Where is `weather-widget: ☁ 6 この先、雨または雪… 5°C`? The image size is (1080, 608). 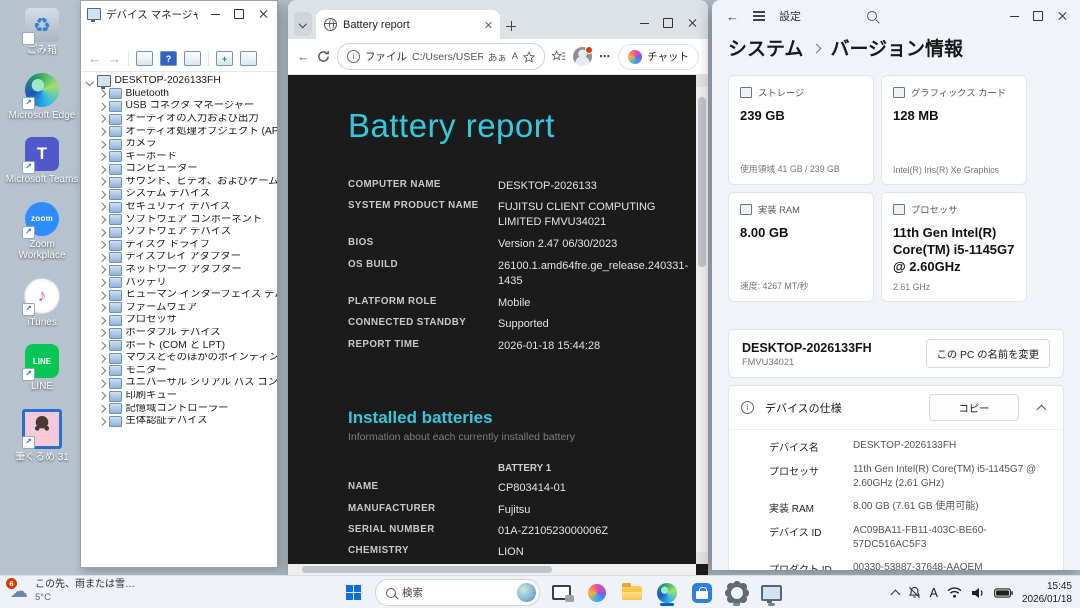
weather-widget: ☁ 6 この先、雨または雪… 5°C is located at coordinates (70, 590).